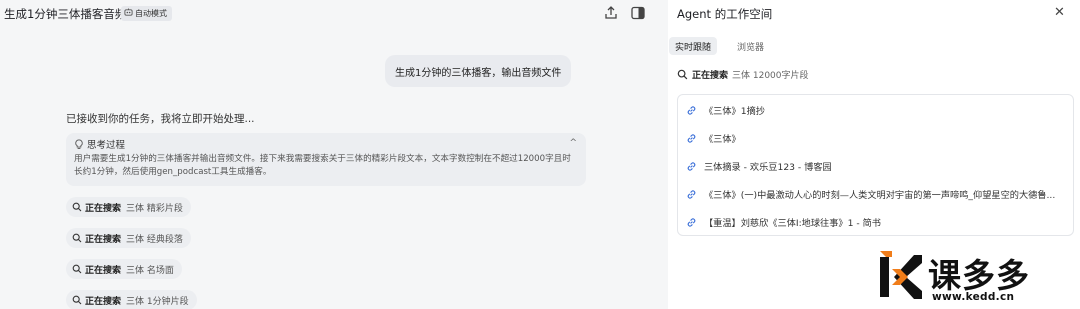 The width and height of the screenshot is (1080, 309). I want to click on search-step-2: 正在搜索 三体 经典段落, so click(128, 238).